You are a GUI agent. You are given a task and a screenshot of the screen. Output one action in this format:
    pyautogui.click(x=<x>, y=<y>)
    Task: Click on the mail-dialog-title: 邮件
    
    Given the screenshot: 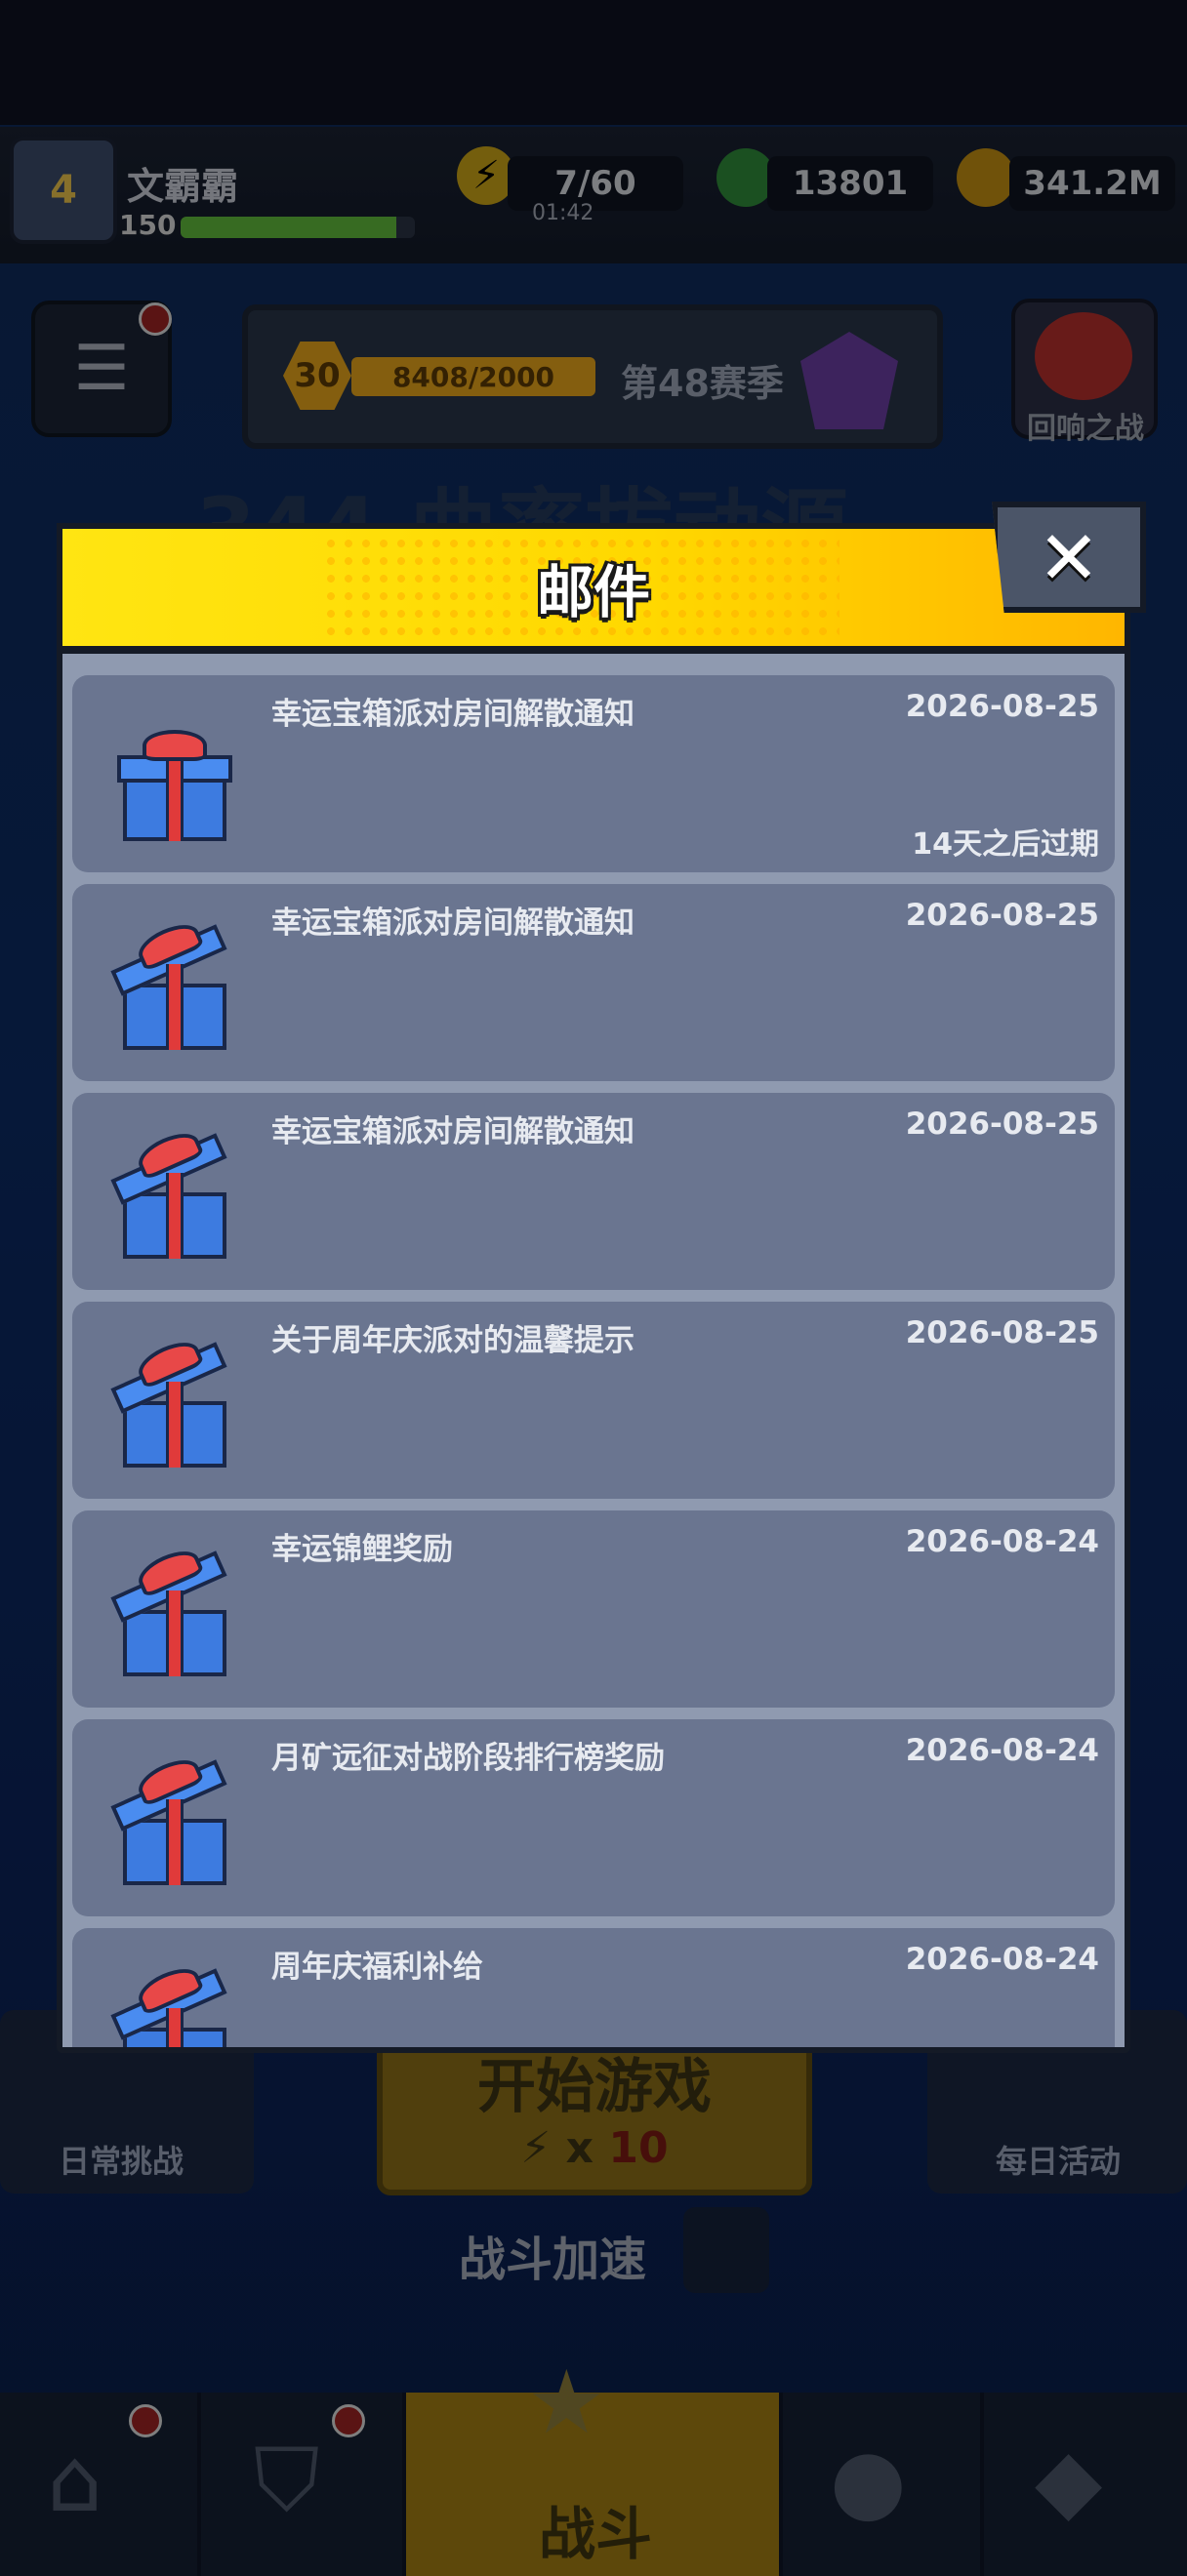 What is the action you would take?
    pyautogui.click(x=593, y=592)
    